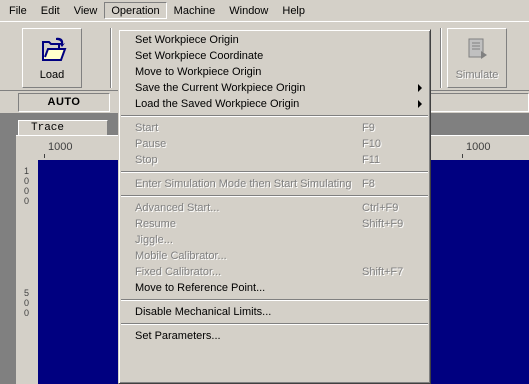 Image resolution: width=529 pixels, height=384 pixels. I want to click on menu-edit-label: Edit, so click(50, 10).